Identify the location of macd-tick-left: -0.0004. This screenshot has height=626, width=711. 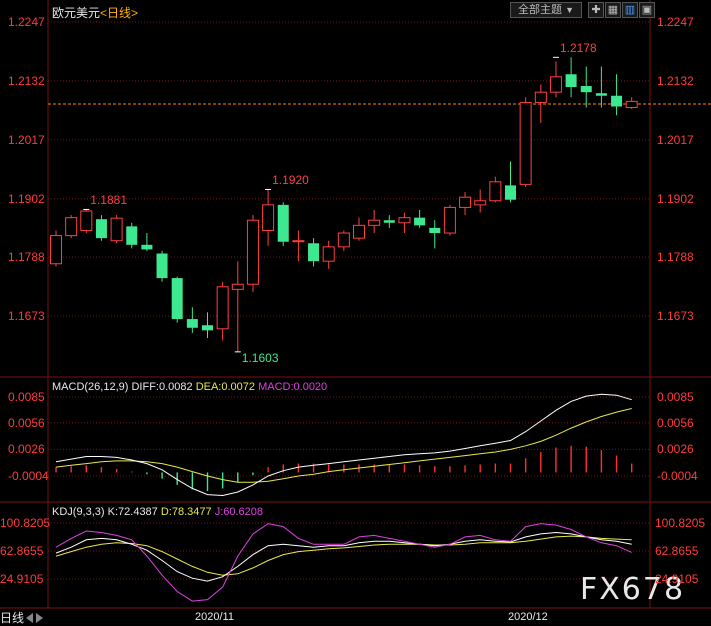
(28, 476).